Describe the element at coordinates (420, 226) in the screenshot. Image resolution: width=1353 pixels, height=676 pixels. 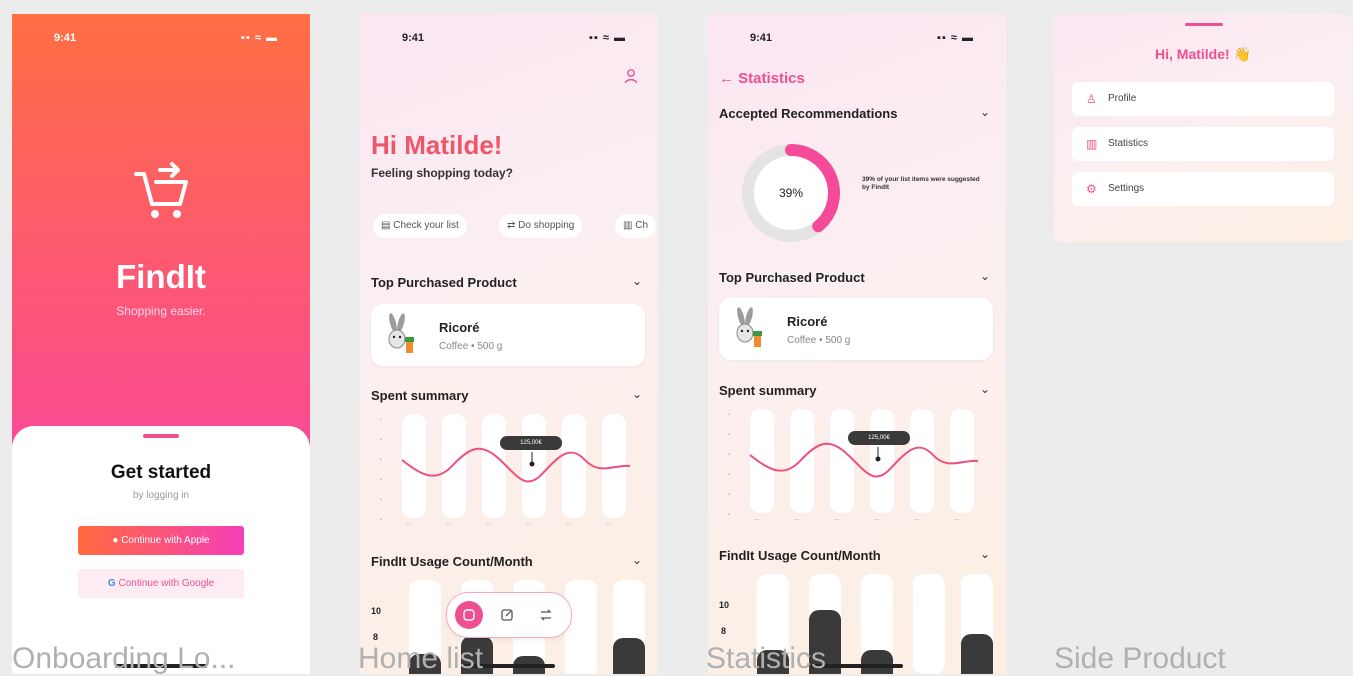
I see `chip-check-list: ▤ Check your list` at that location.